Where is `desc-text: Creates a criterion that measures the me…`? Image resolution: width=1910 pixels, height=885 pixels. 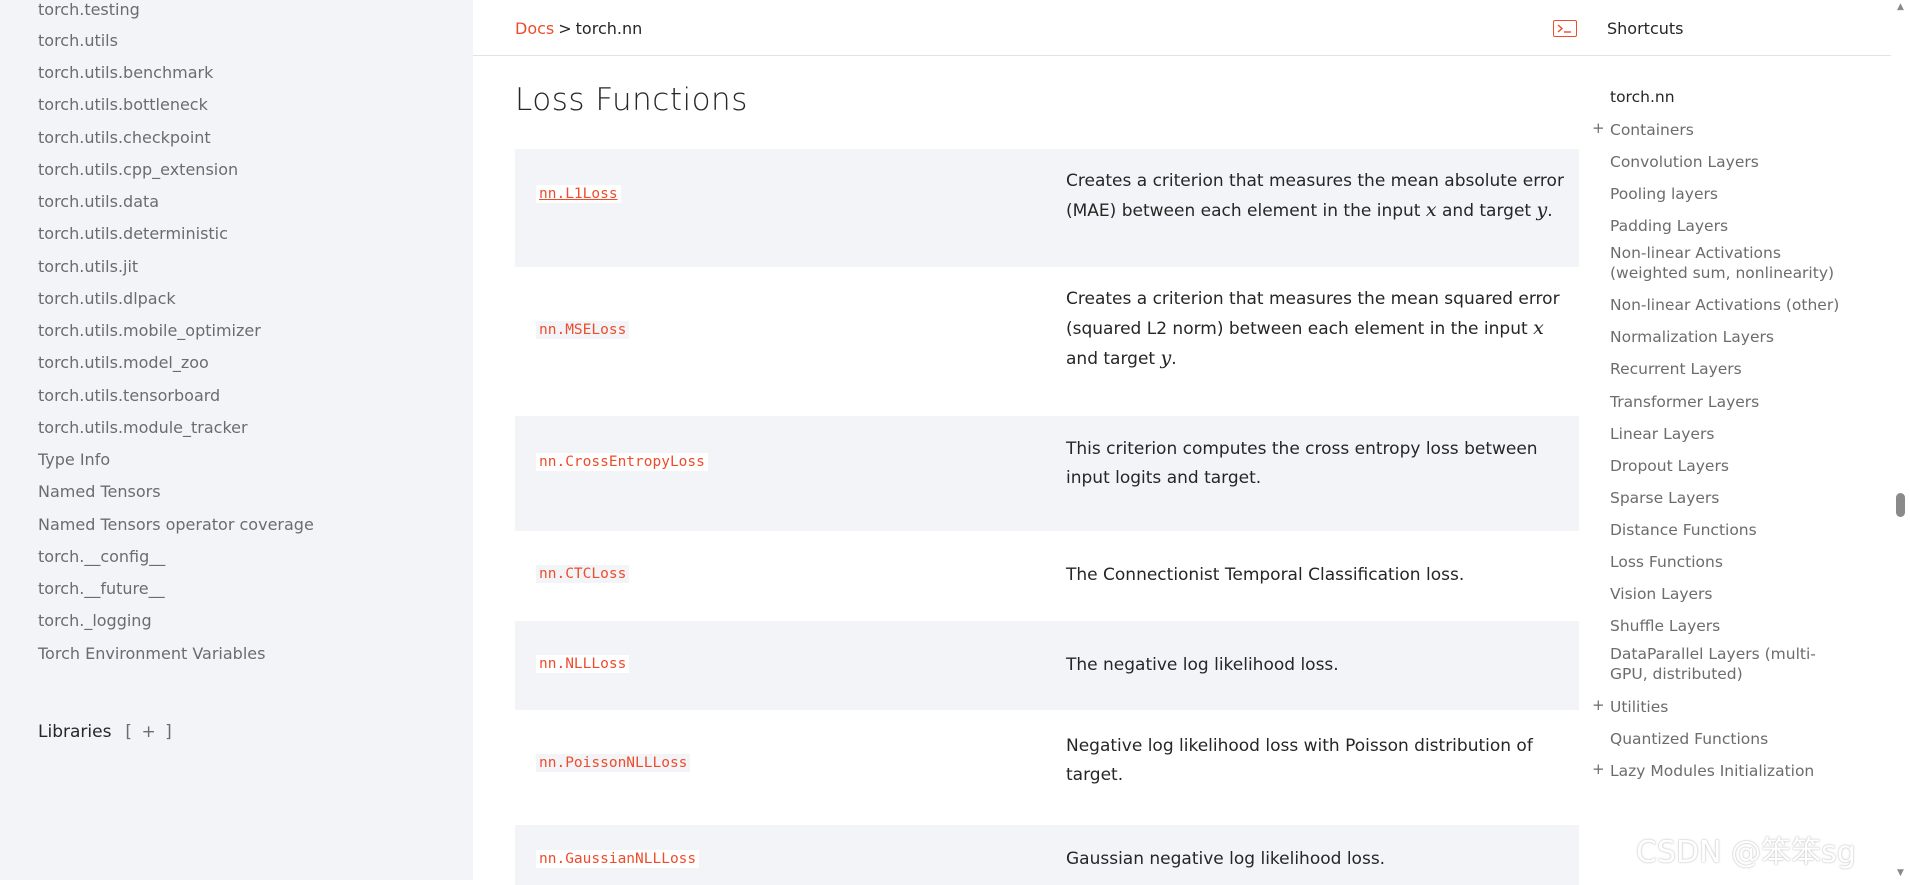
desc-text: Creates a criterion that measures the me… is located at coordinates (1313, 314).